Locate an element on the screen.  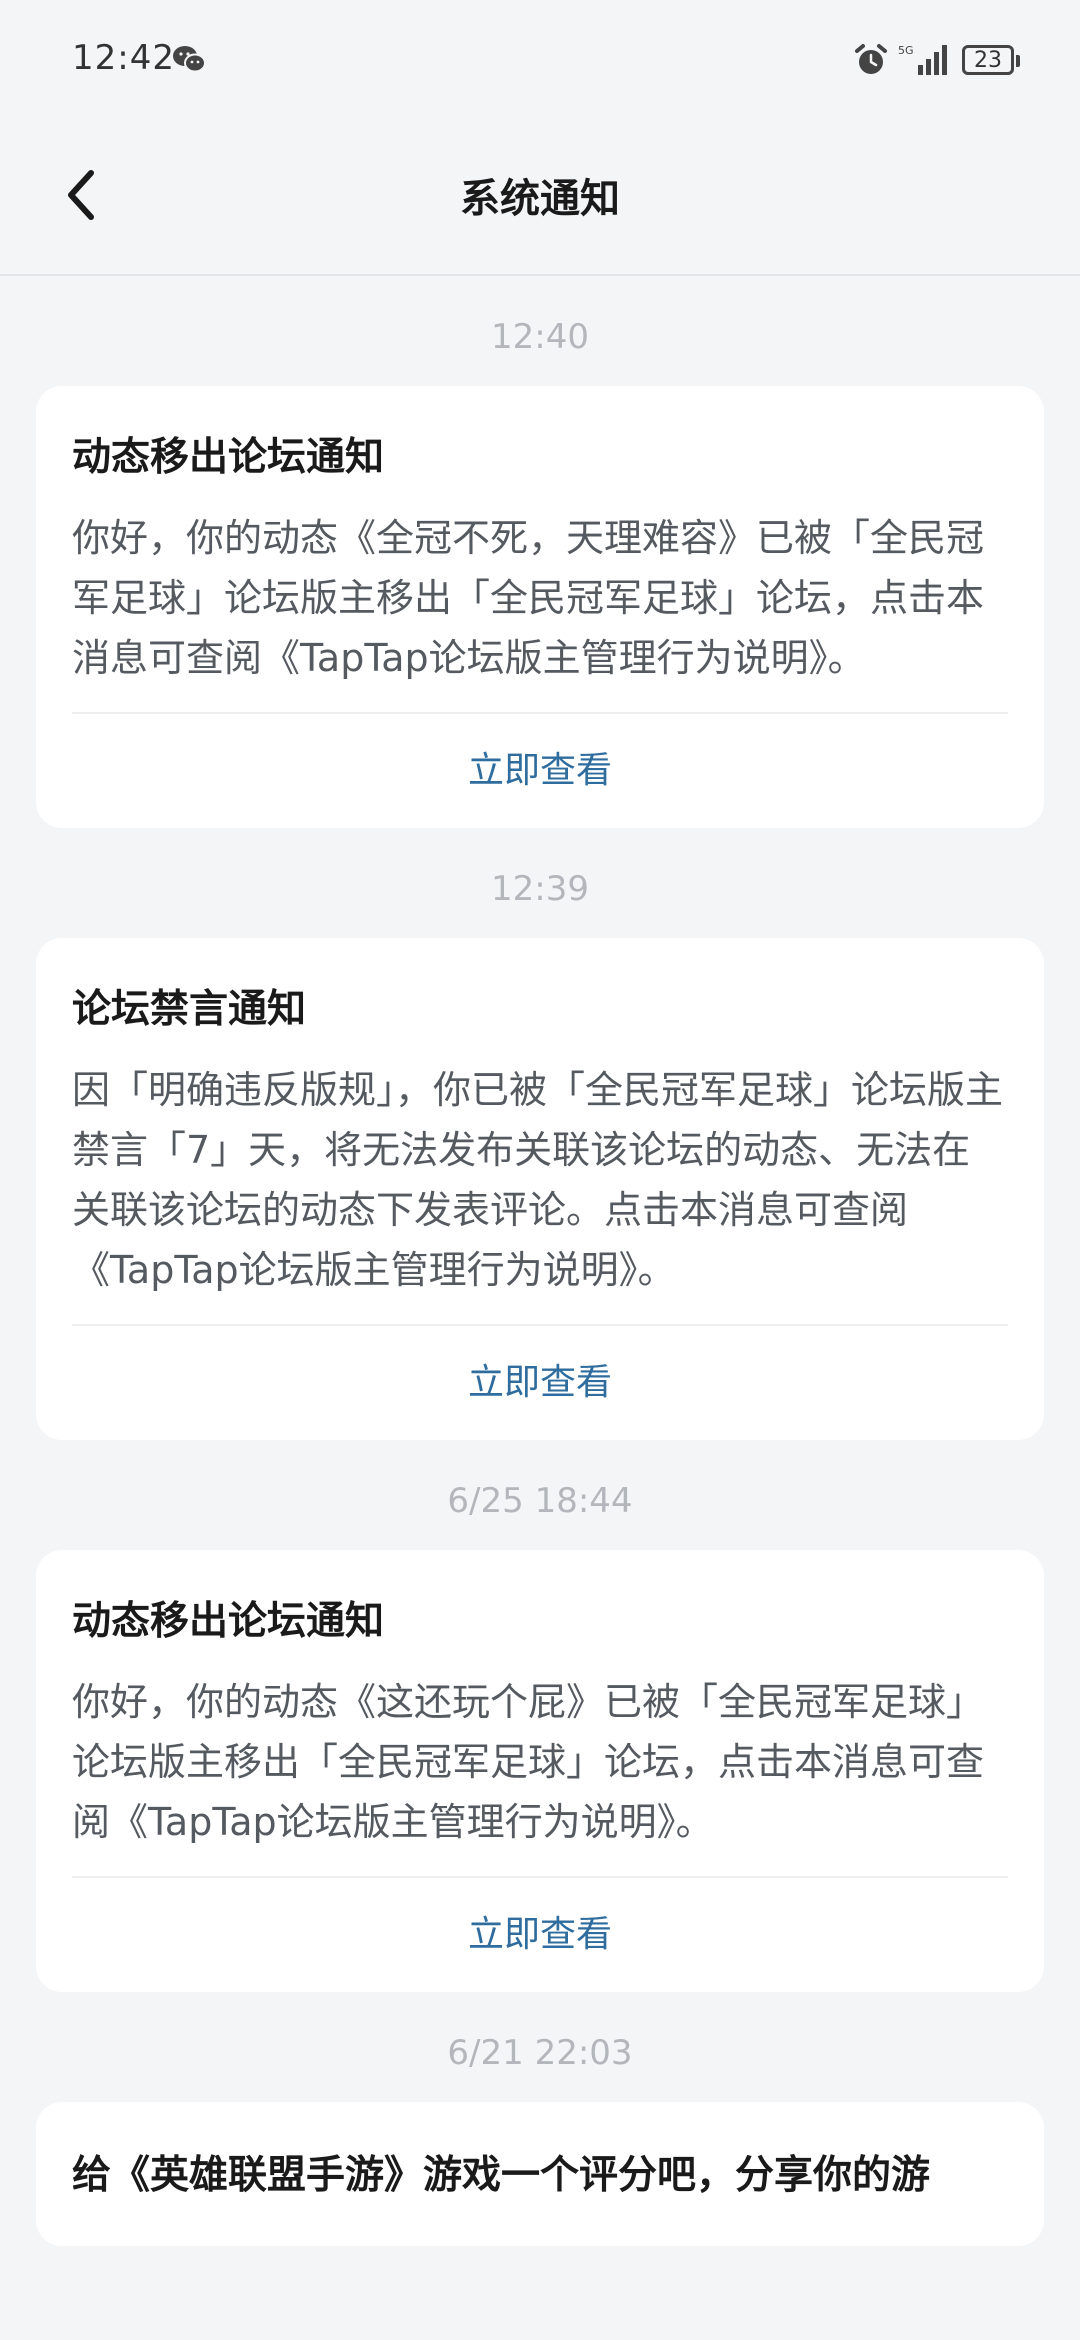
navigation-bar: 系统通知 is located at coordinates (540, 198).